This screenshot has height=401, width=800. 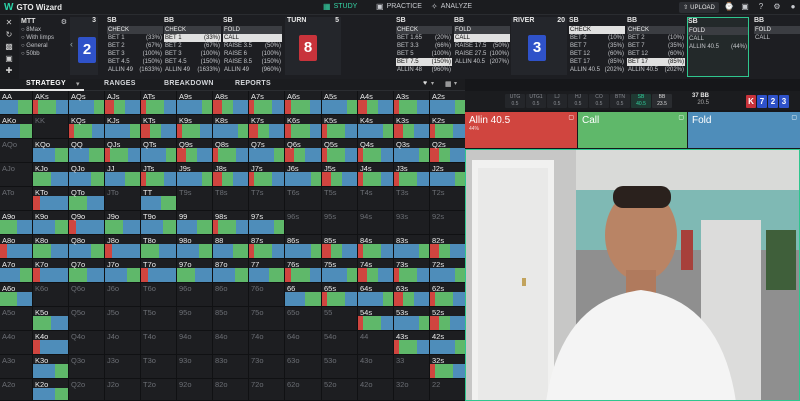 I want to click on hand-cell: T5s, so click(x=340, y=199).